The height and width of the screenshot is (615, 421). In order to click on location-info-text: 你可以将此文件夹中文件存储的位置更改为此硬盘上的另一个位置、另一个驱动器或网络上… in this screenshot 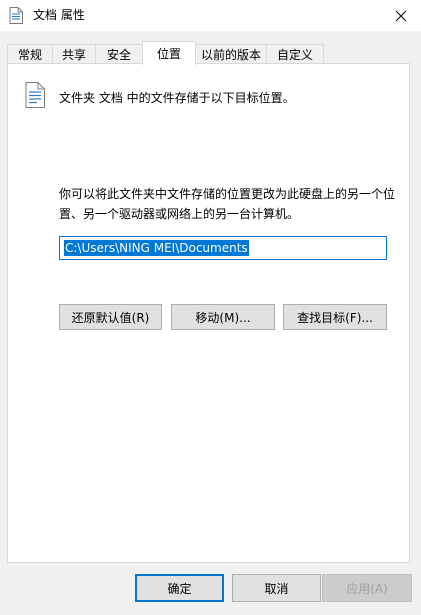, I will do `click(227, 204)`.